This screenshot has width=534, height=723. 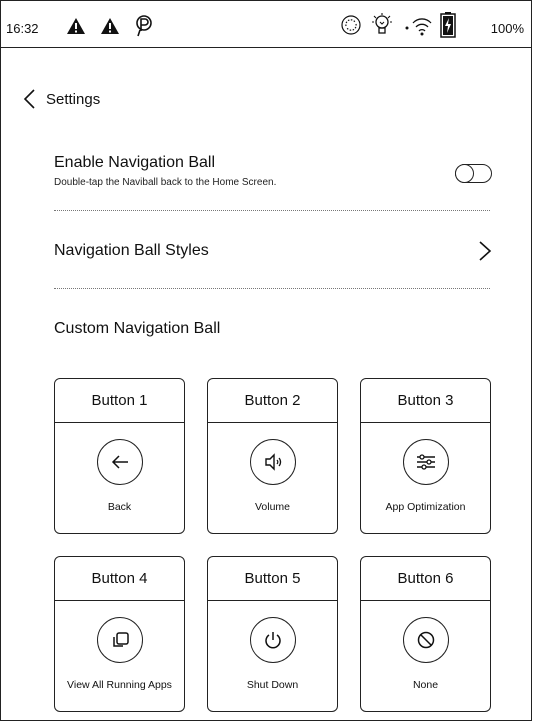 I want to click on enable-nav-ball-toggle, so click(x=473, y=173).